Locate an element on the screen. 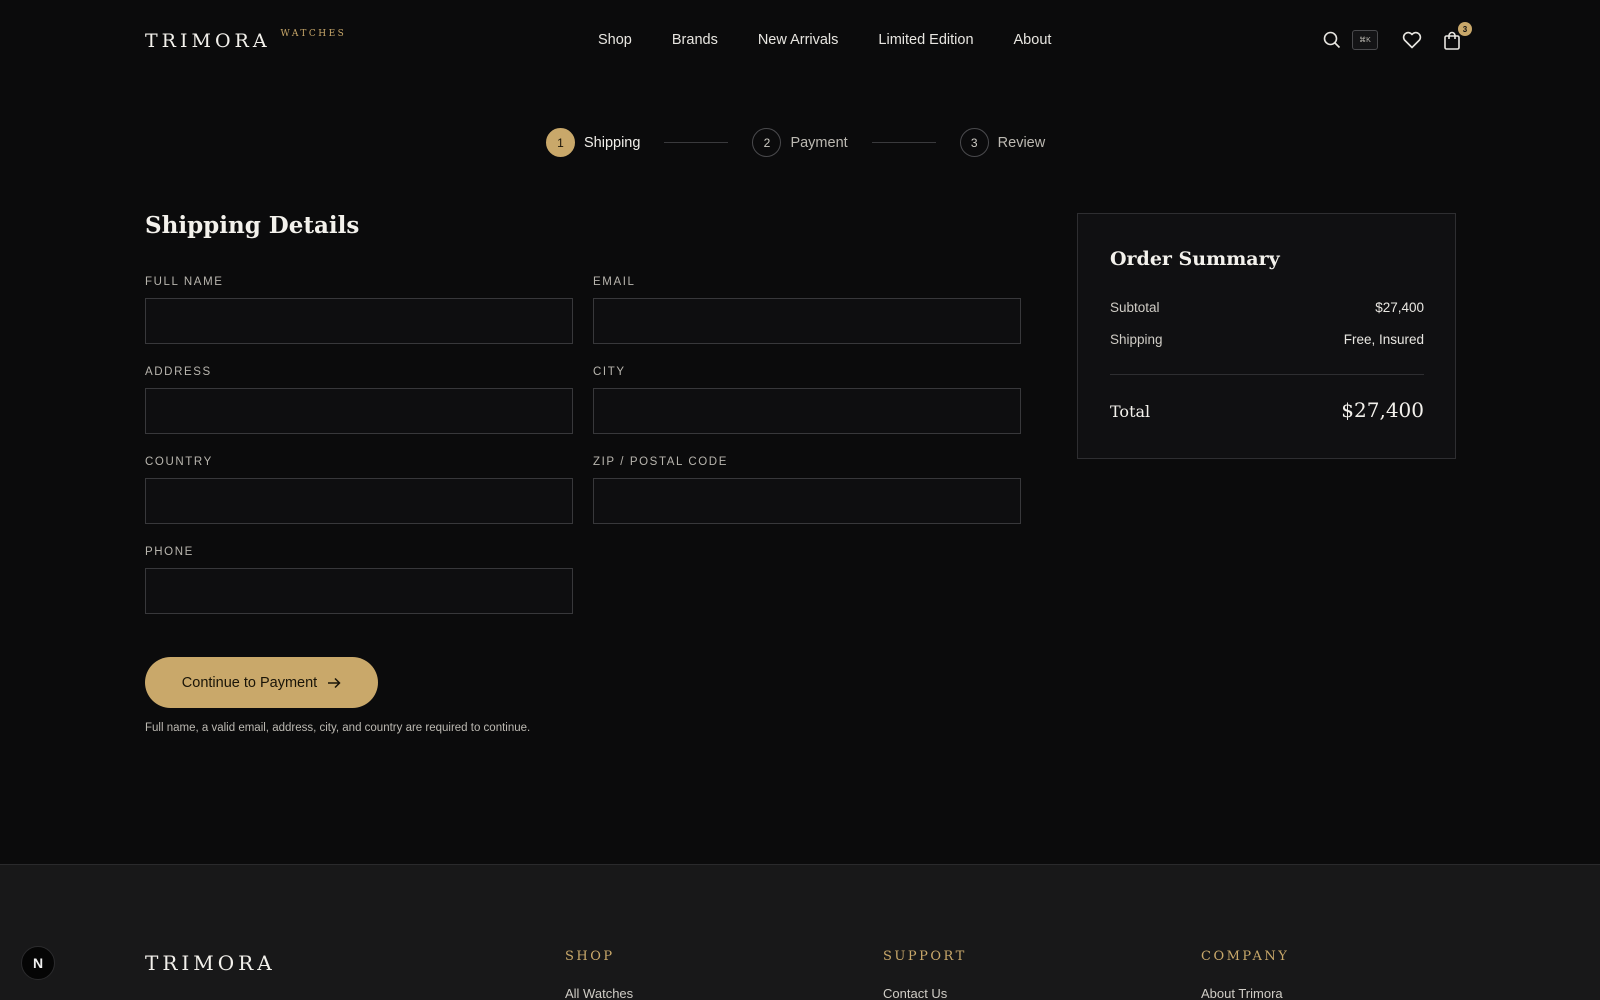 The height and width of the screenshot is (1000, 1600). subtotal-value: $27,400 is located at coordinates (1399, 307).